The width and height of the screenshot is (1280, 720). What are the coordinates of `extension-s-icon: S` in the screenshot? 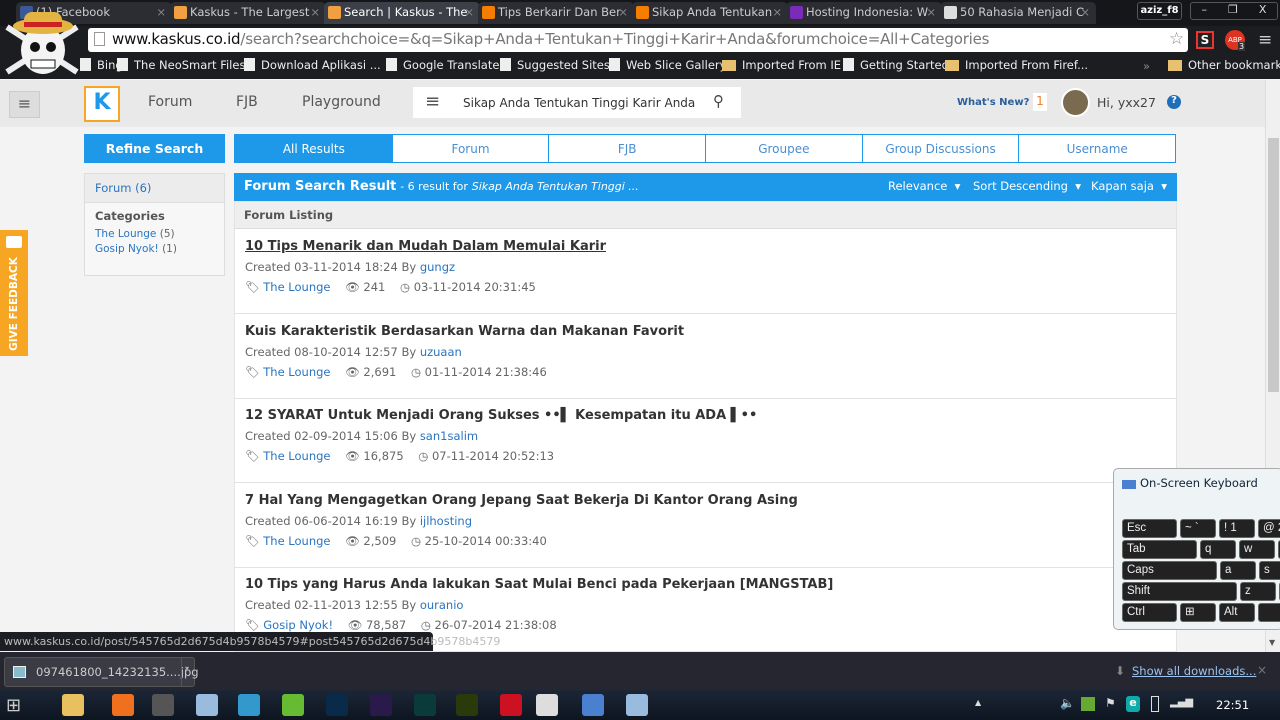 It's located at (1205, 40).